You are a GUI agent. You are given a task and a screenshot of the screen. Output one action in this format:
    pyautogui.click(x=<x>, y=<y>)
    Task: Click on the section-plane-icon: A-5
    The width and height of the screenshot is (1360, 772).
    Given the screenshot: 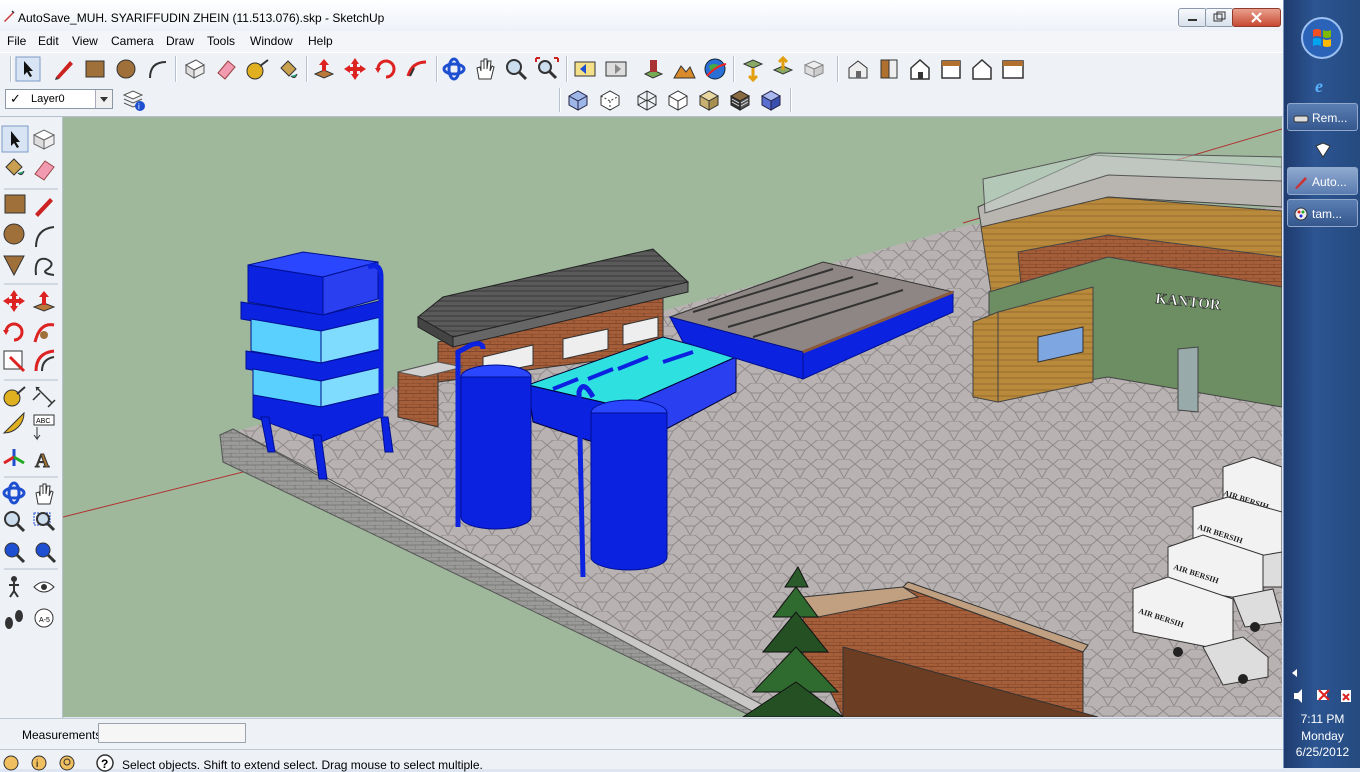 What is the action you would take?
    pyautogui.click(x=44, y=618)
    